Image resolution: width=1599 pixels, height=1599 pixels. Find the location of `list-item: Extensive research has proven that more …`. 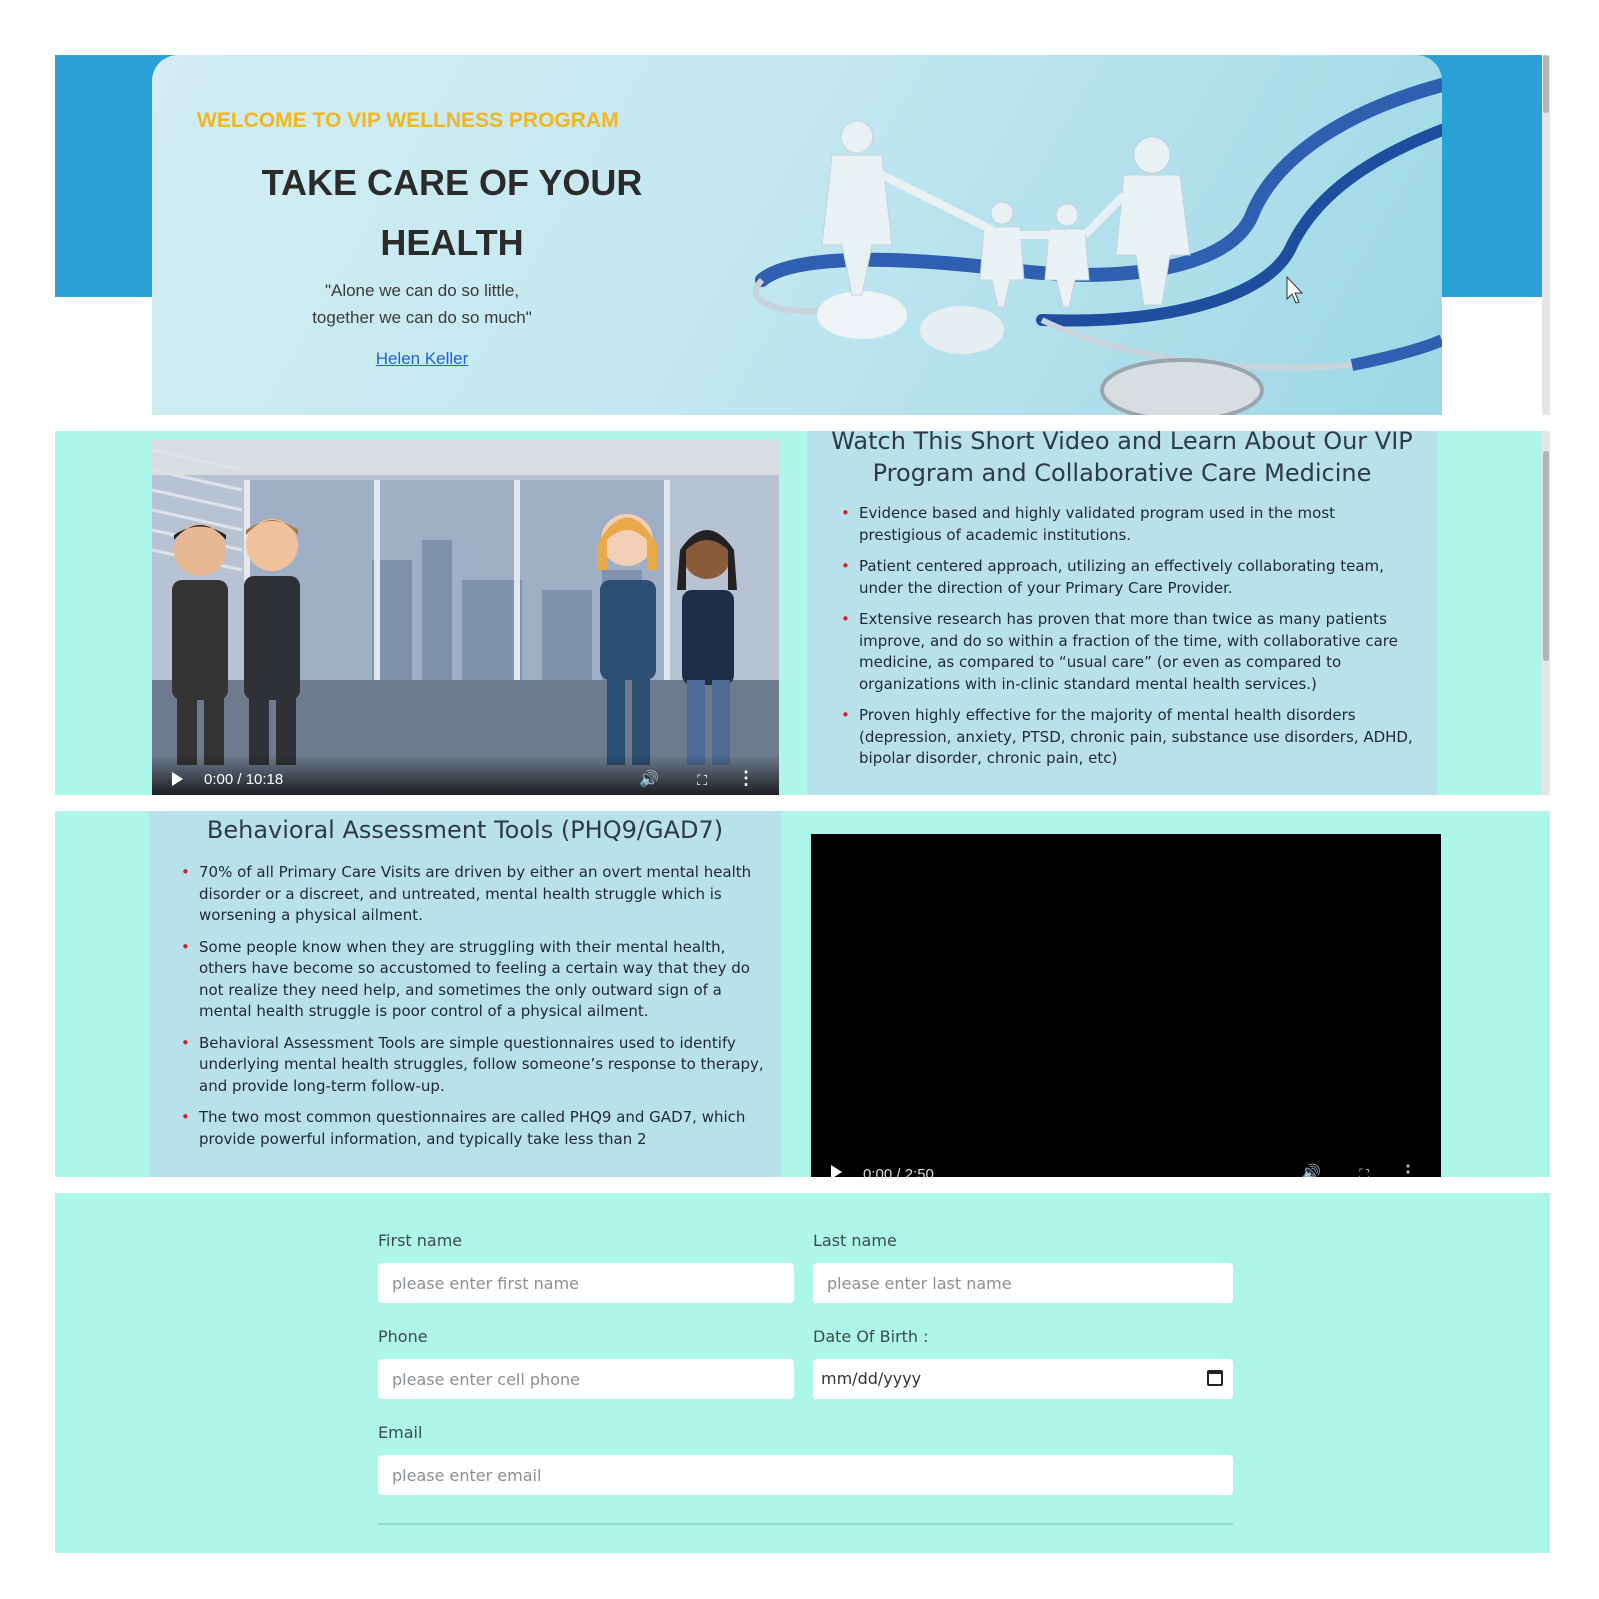

list-item: Extensive research has proven that more … is located at coordinates (1130, 652).